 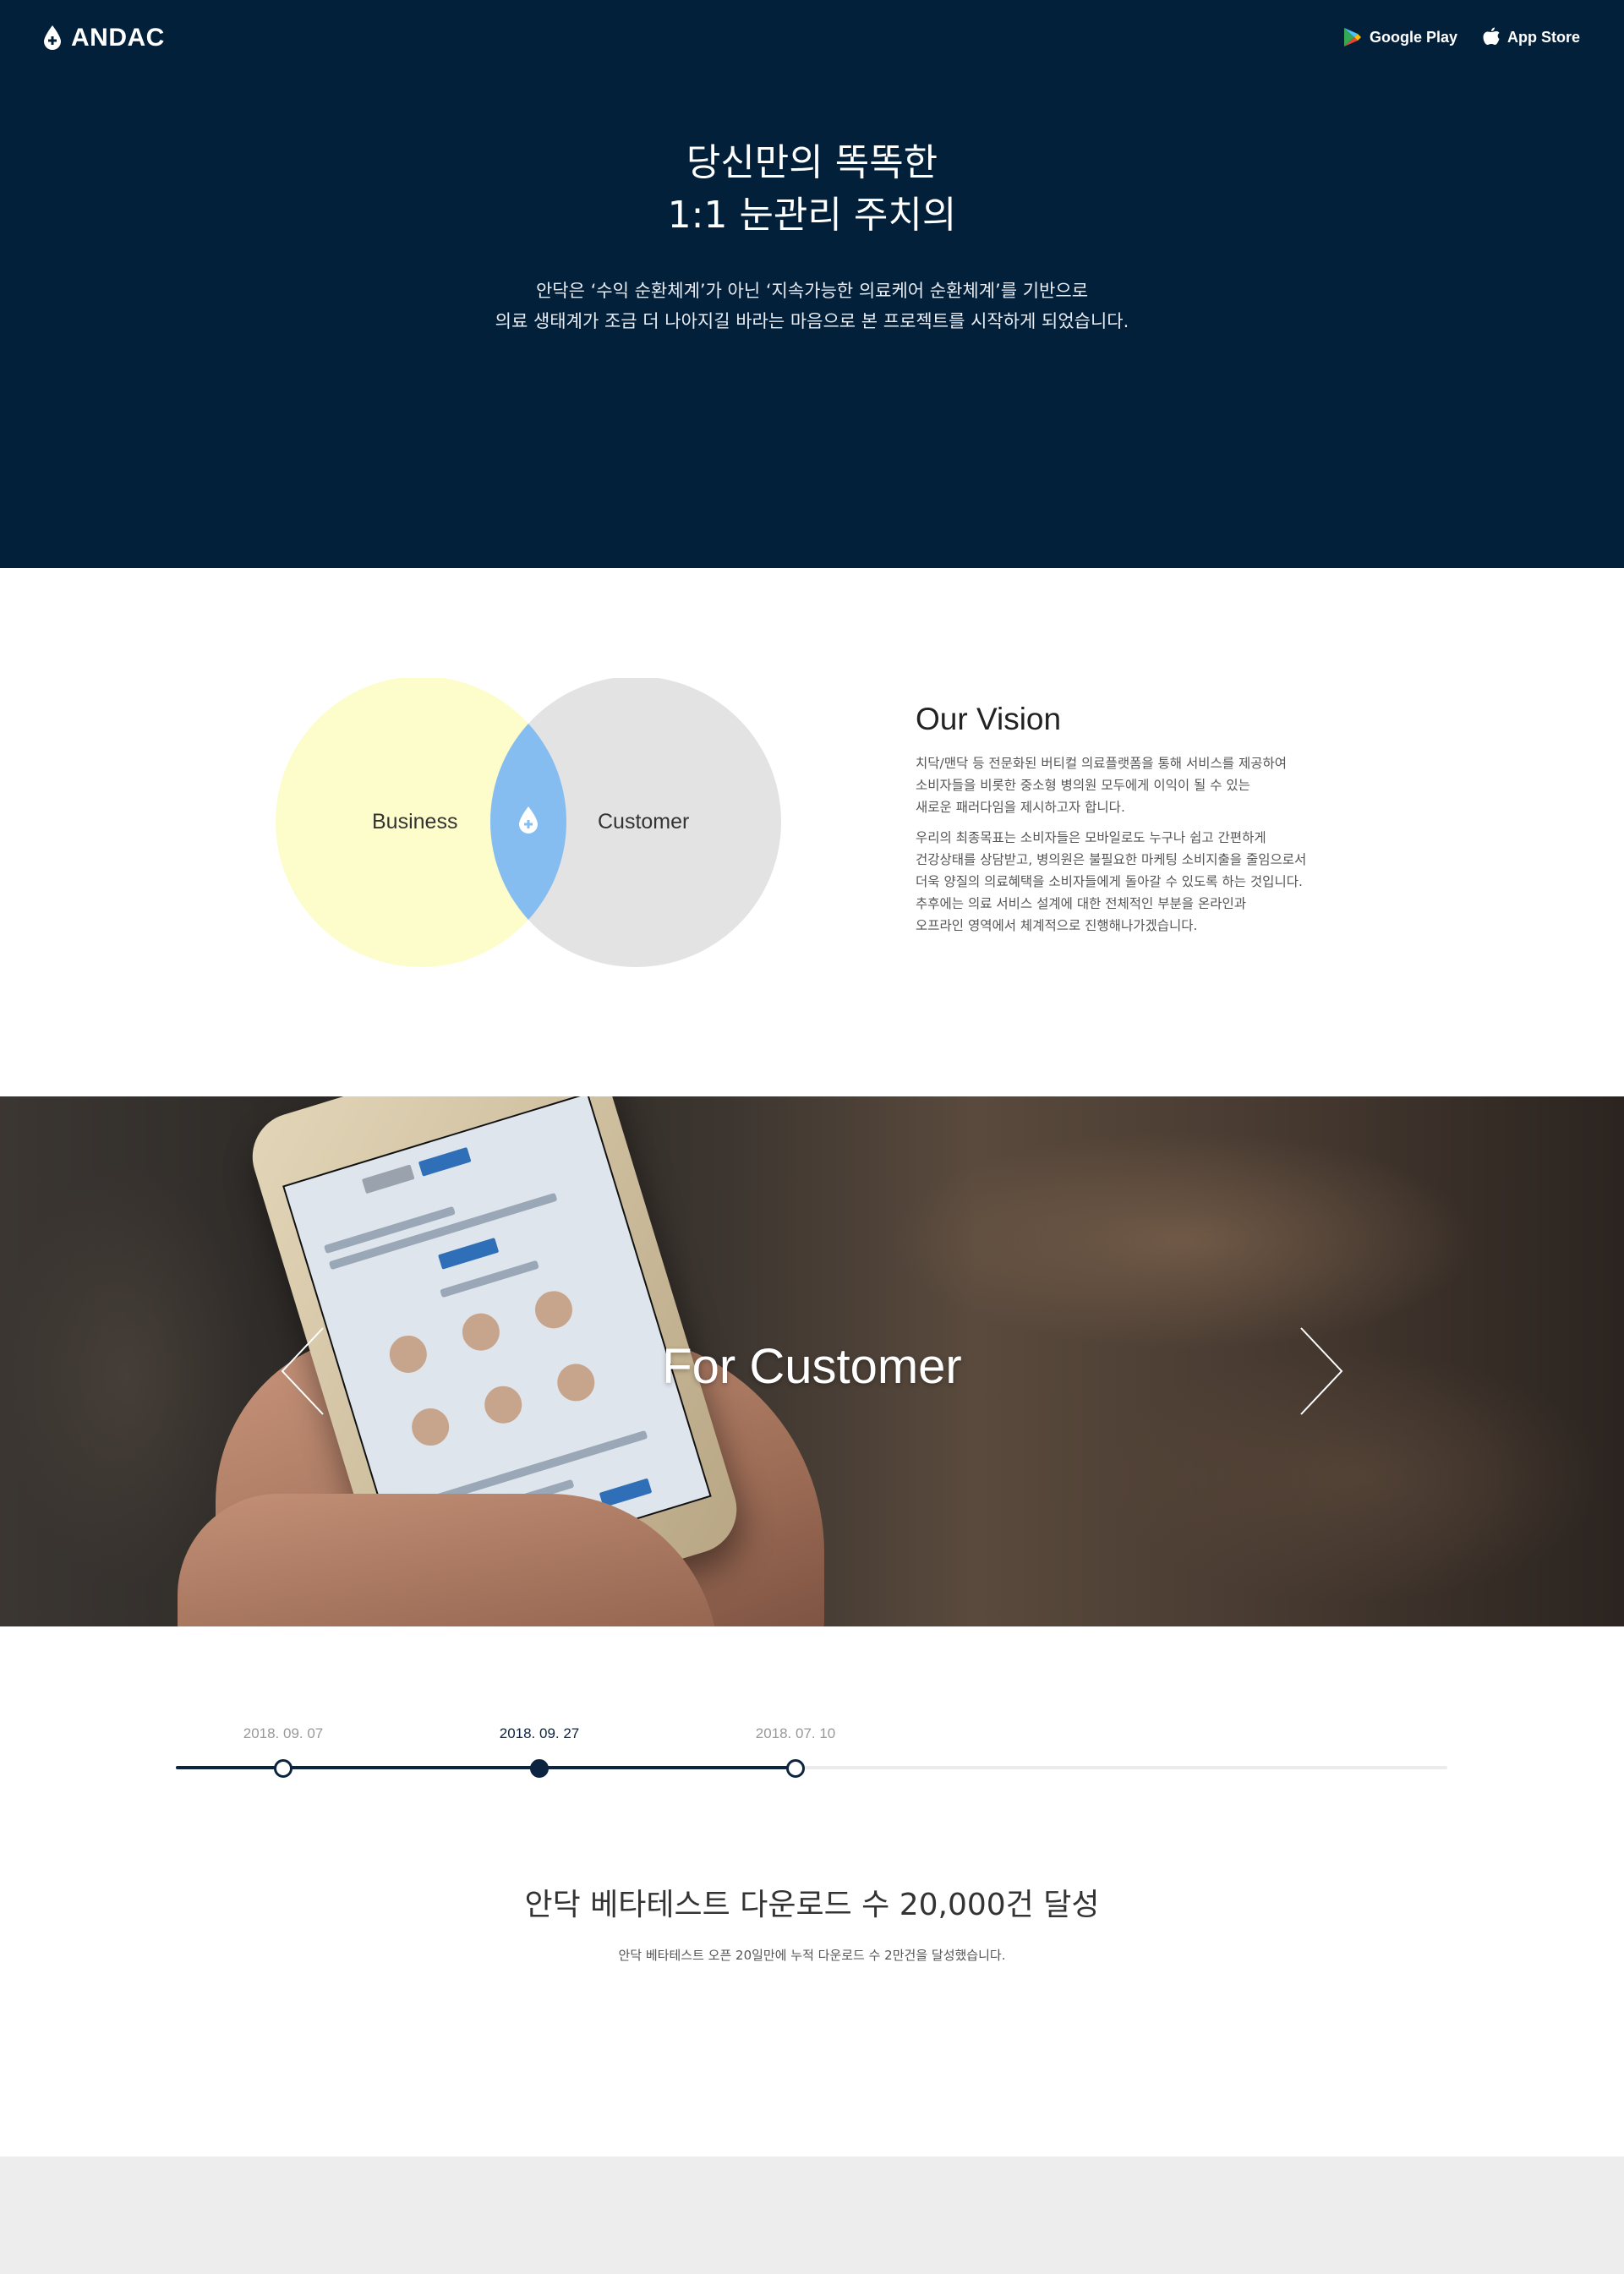 I want to click on store-links: Google Play App Store, so click(x=1461, y=37).